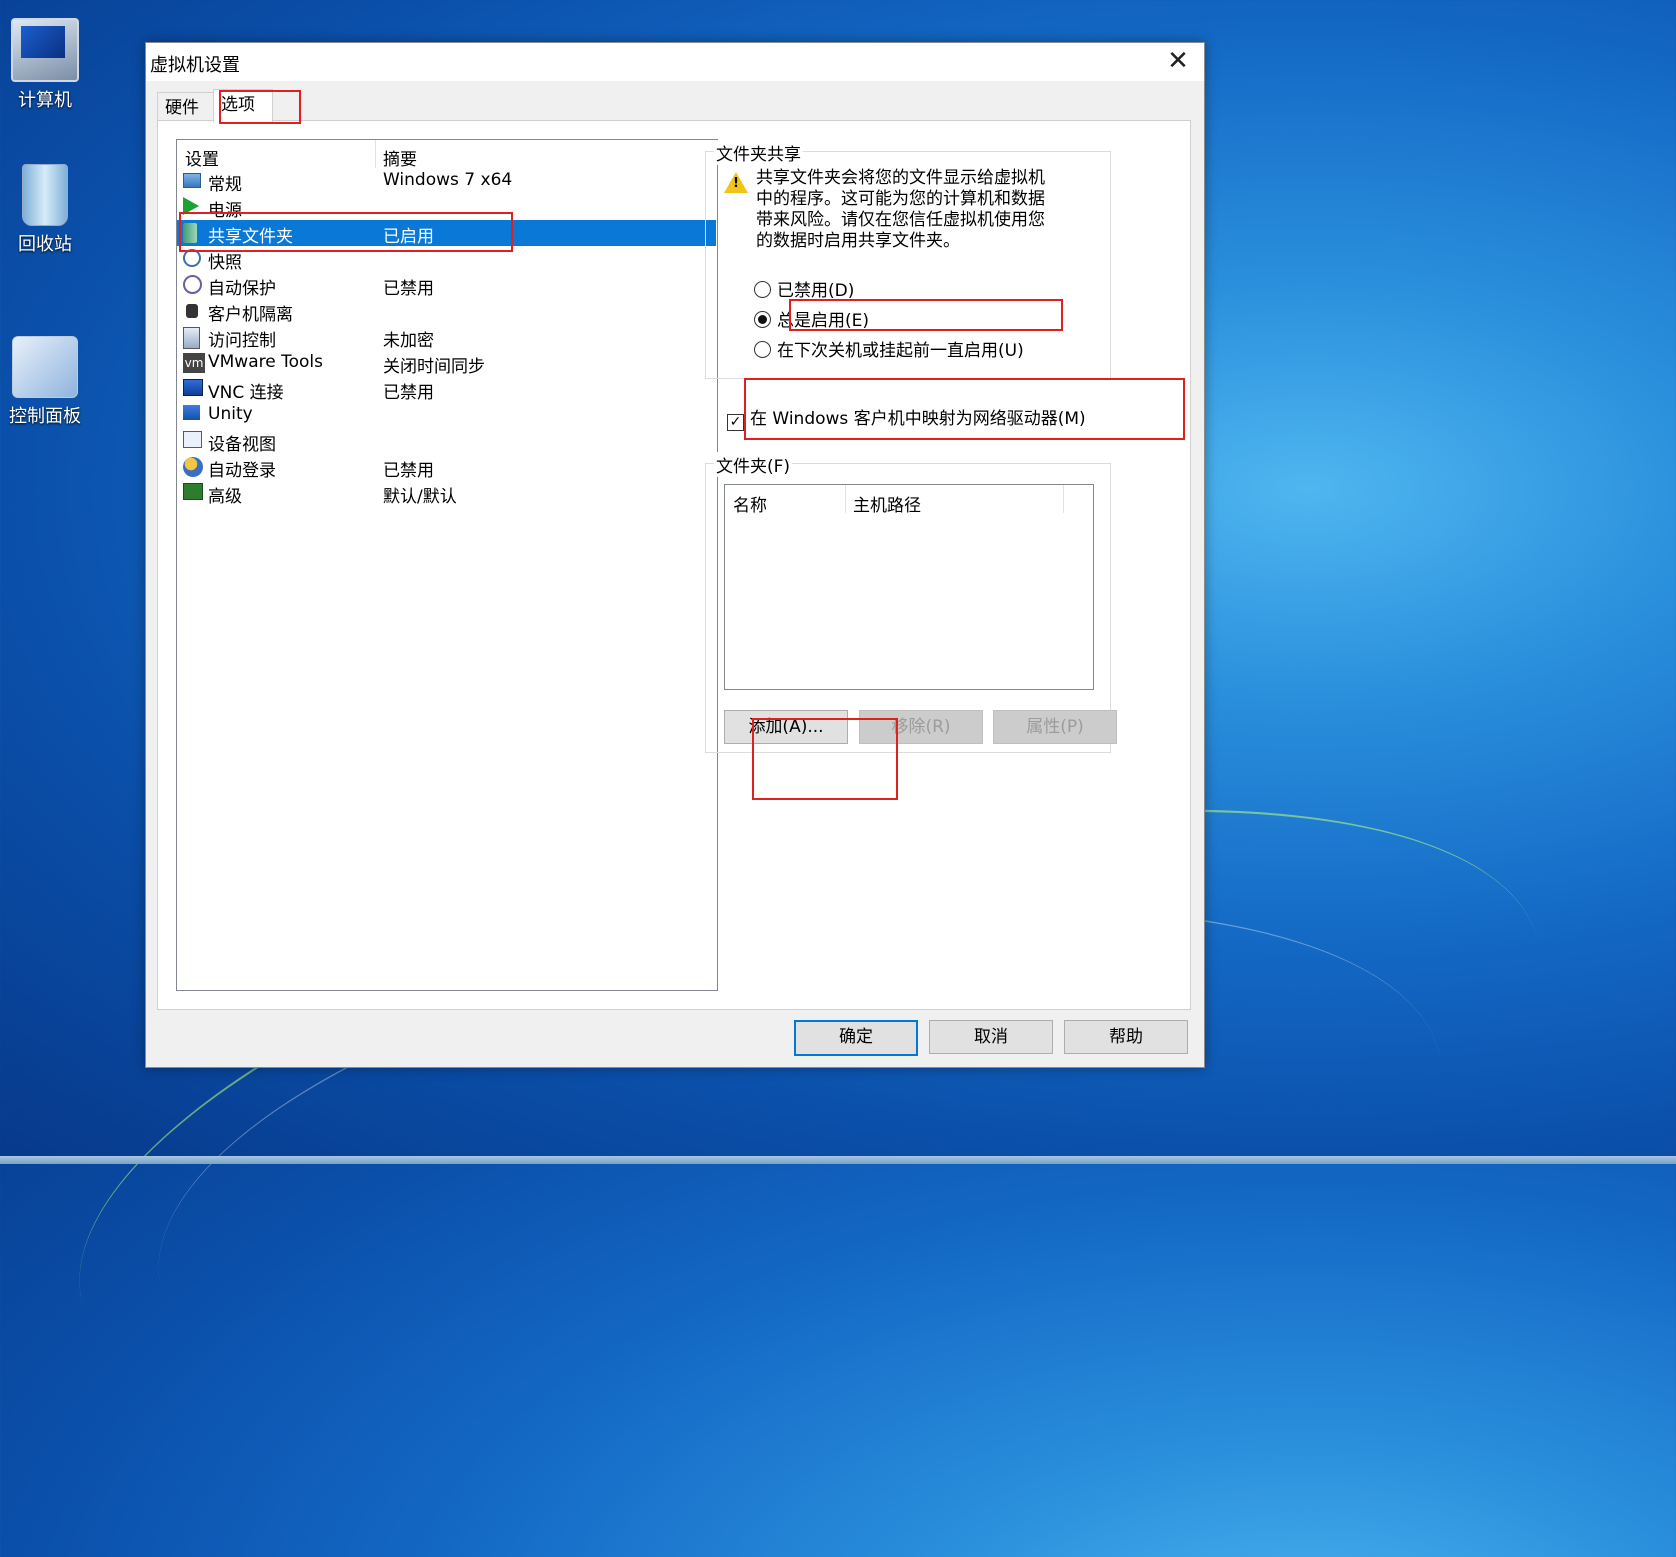 This screenshot has height=1557, width=1676. I want to click on row-name: Unity, so click(230, 414).